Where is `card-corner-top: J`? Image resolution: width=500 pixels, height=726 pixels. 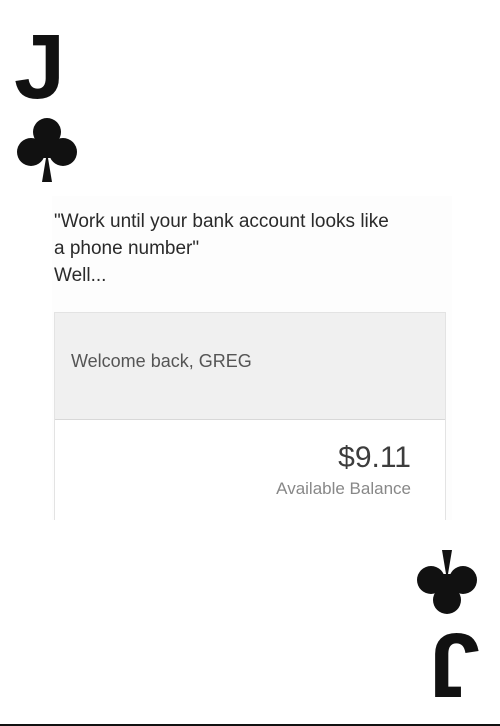 card-corner-top: J is located at coordinates (49, 100).